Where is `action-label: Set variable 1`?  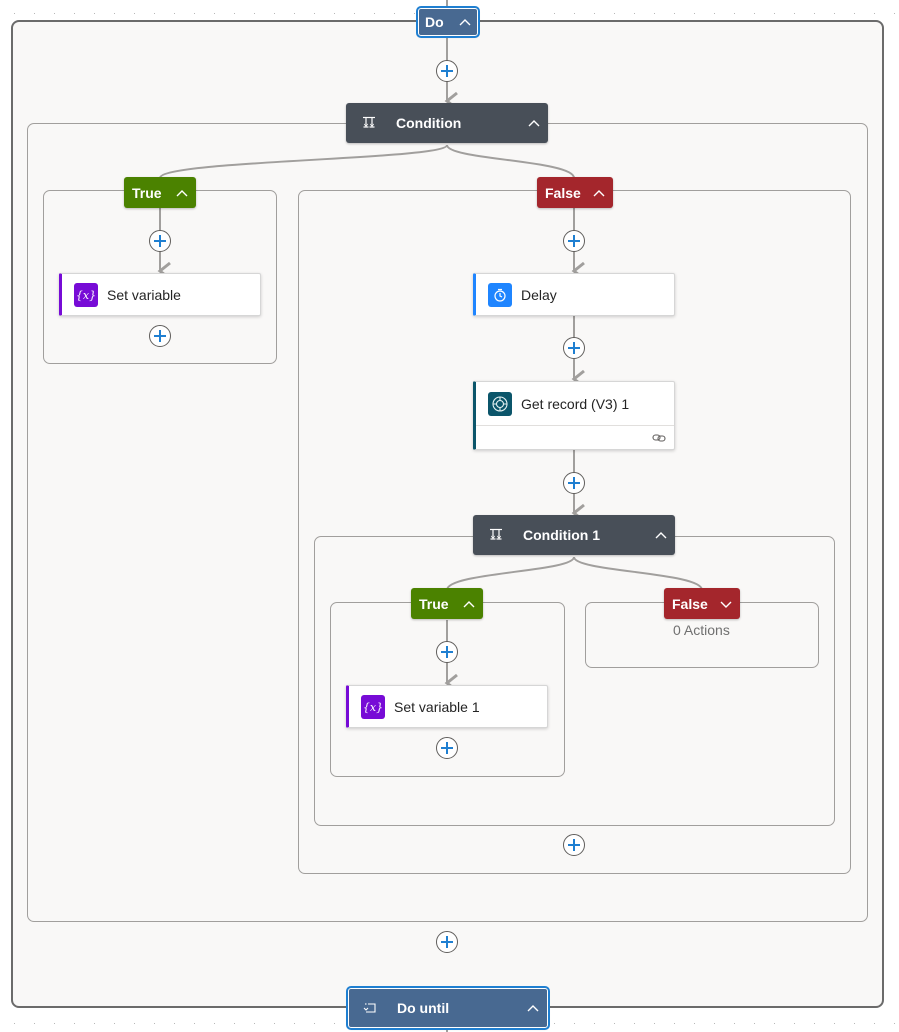
action-label: Set variable 1 is located at coordinates (437, 706).